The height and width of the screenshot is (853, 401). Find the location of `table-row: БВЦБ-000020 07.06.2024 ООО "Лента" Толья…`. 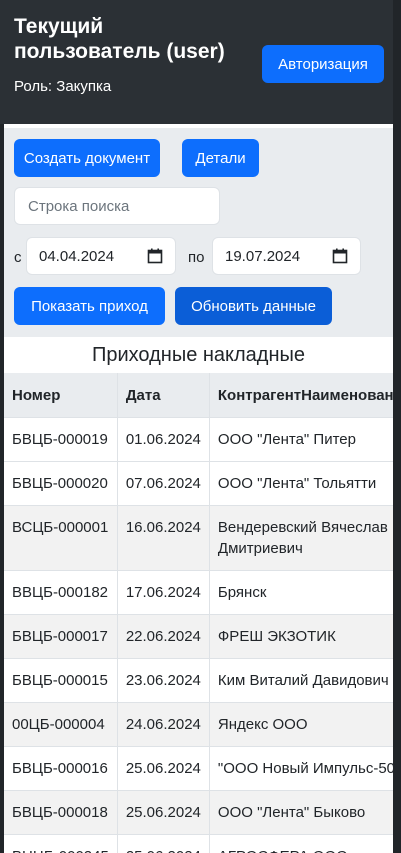

table-row: БВЦБ-000020 07.06.2024 ООО "Лента" Толья… is located at coordinates (198, 483).